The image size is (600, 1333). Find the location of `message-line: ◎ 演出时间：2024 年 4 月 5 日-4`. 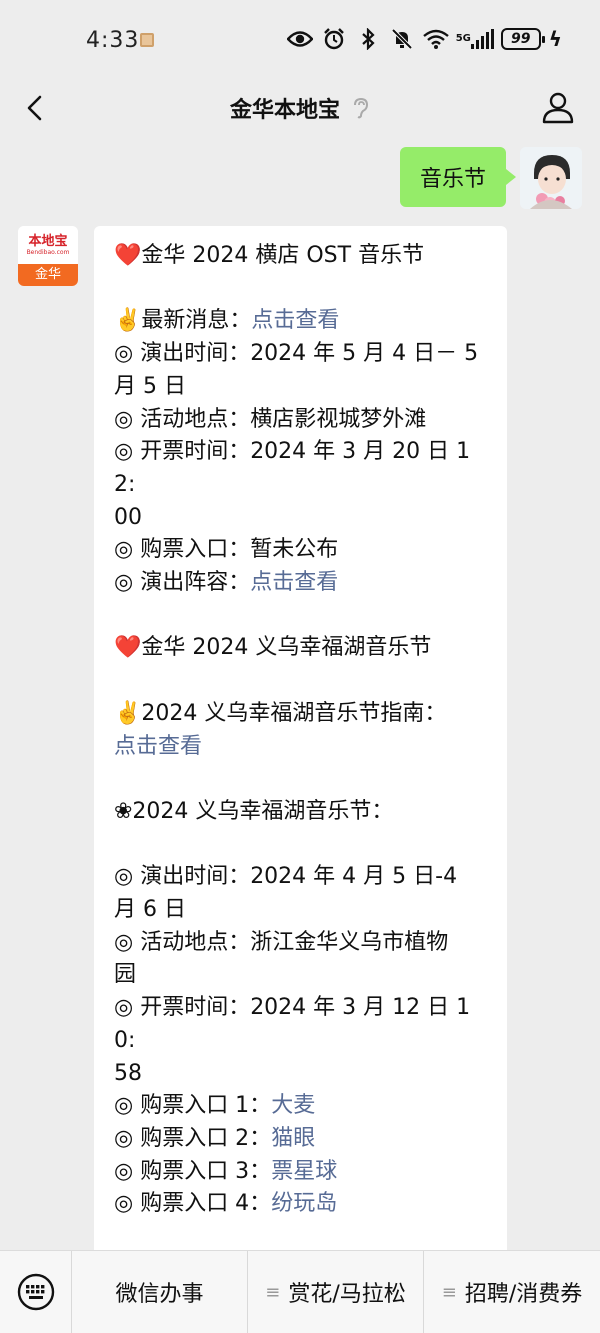

message-line: ◎ 演出时间：2024 年 4 月 5 日-4 is located at coordinates (301, 877).